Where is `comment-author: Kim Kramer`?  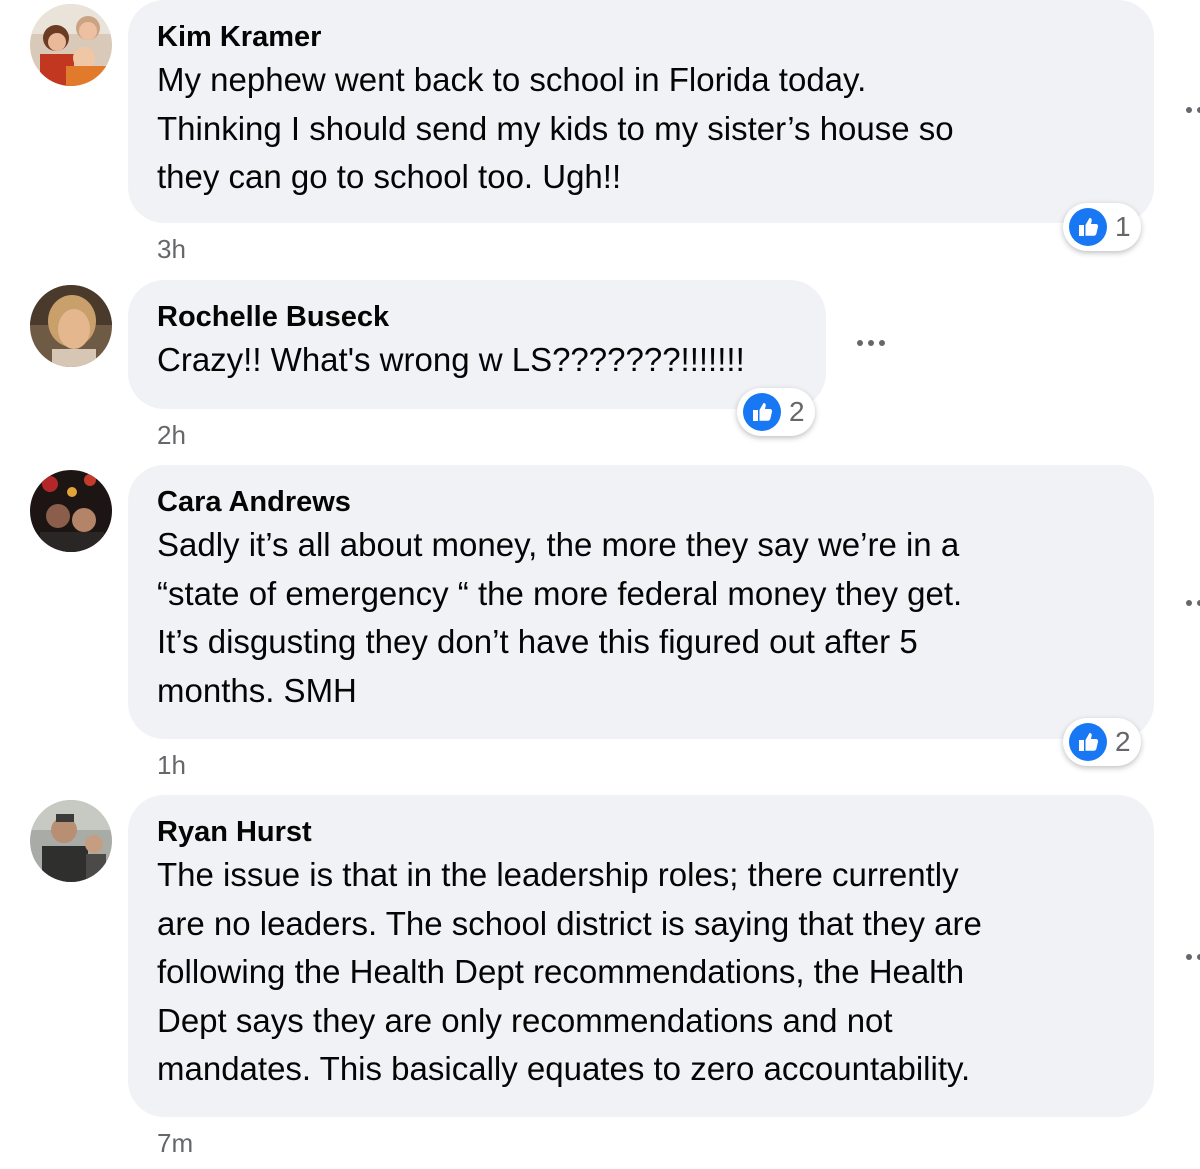 comment-author: Kim Kramer is located at coordinates (640, 37).